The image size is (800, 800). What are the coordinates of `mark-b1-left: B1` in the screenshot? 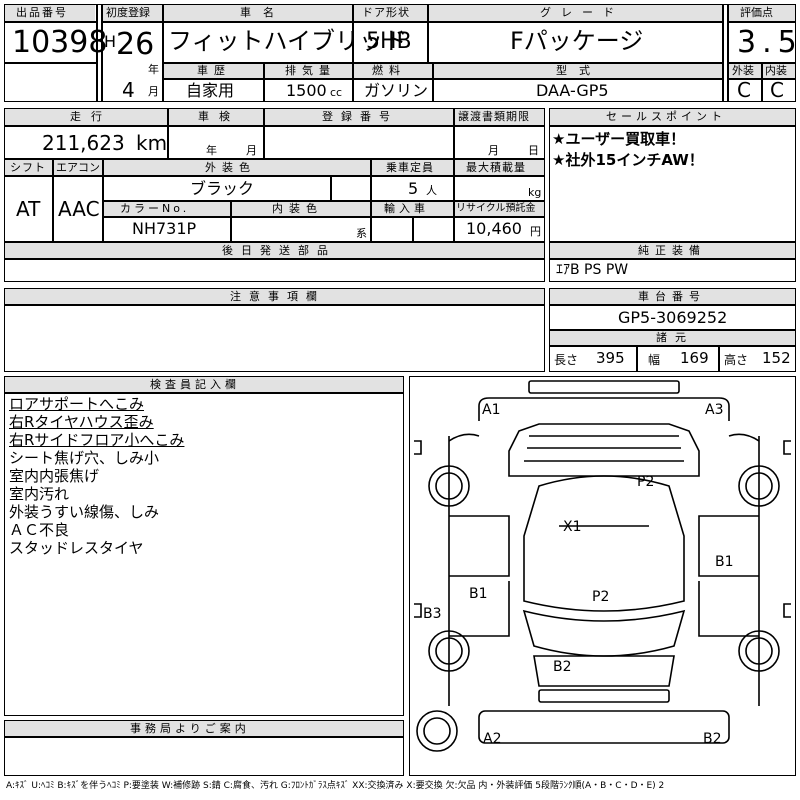 It's located at (478, 594).